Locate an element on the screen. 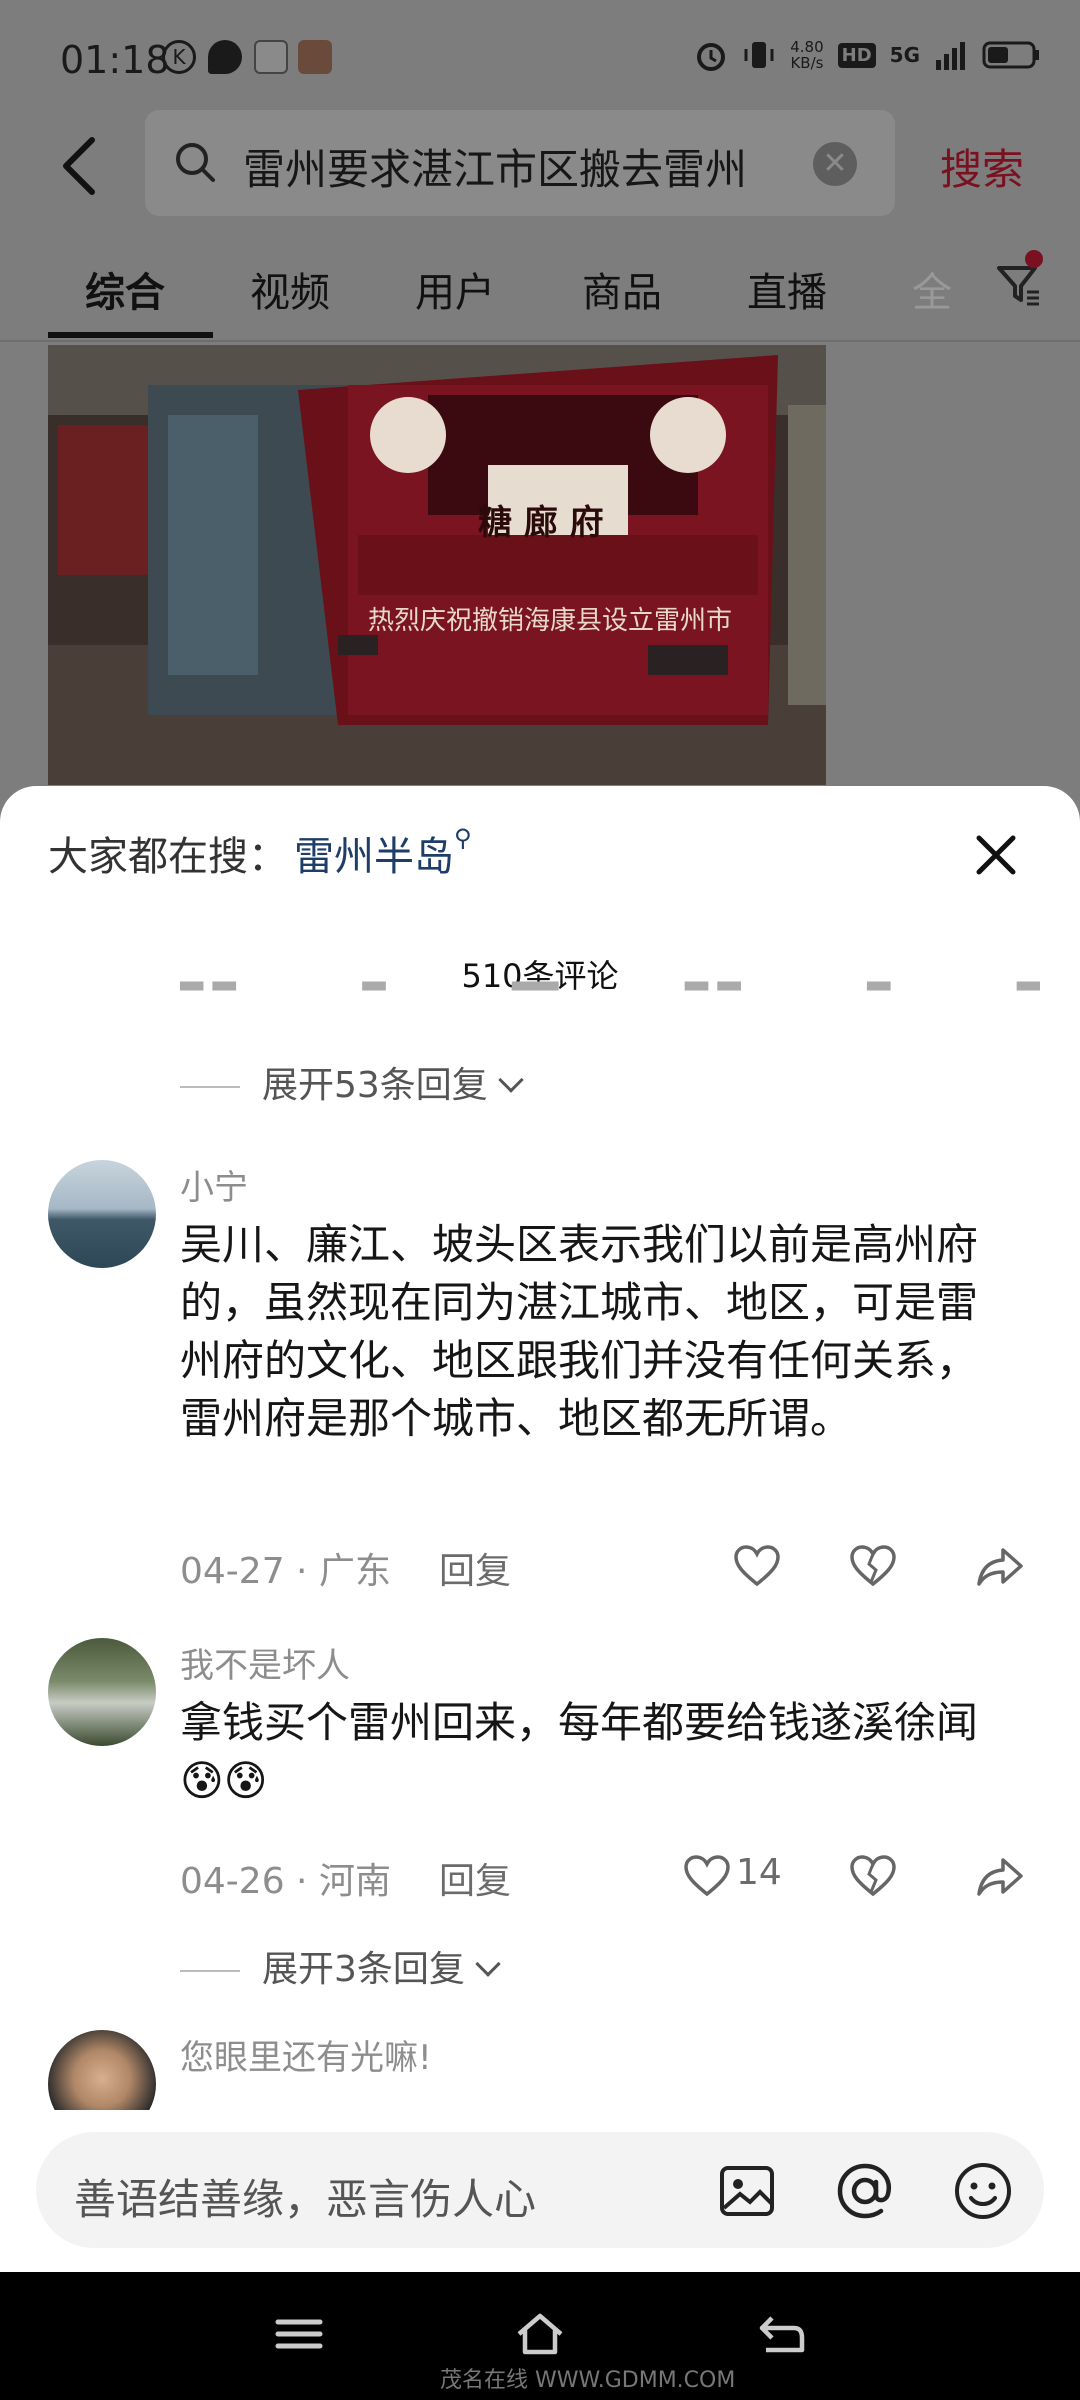 Image resolution: width=1080 pixels, height=2400 pixels. keyword-search-icon: ⚲ is located at coordinates (463, 838).